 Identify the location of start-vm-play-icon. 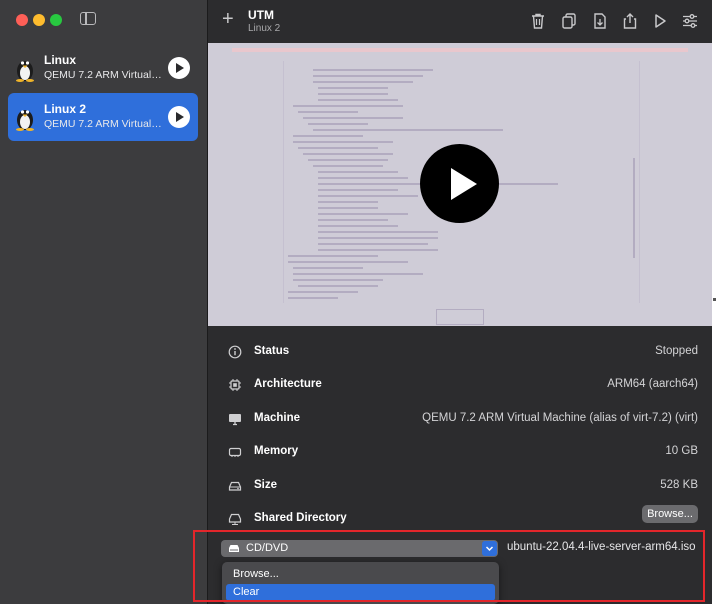
(459, 183).